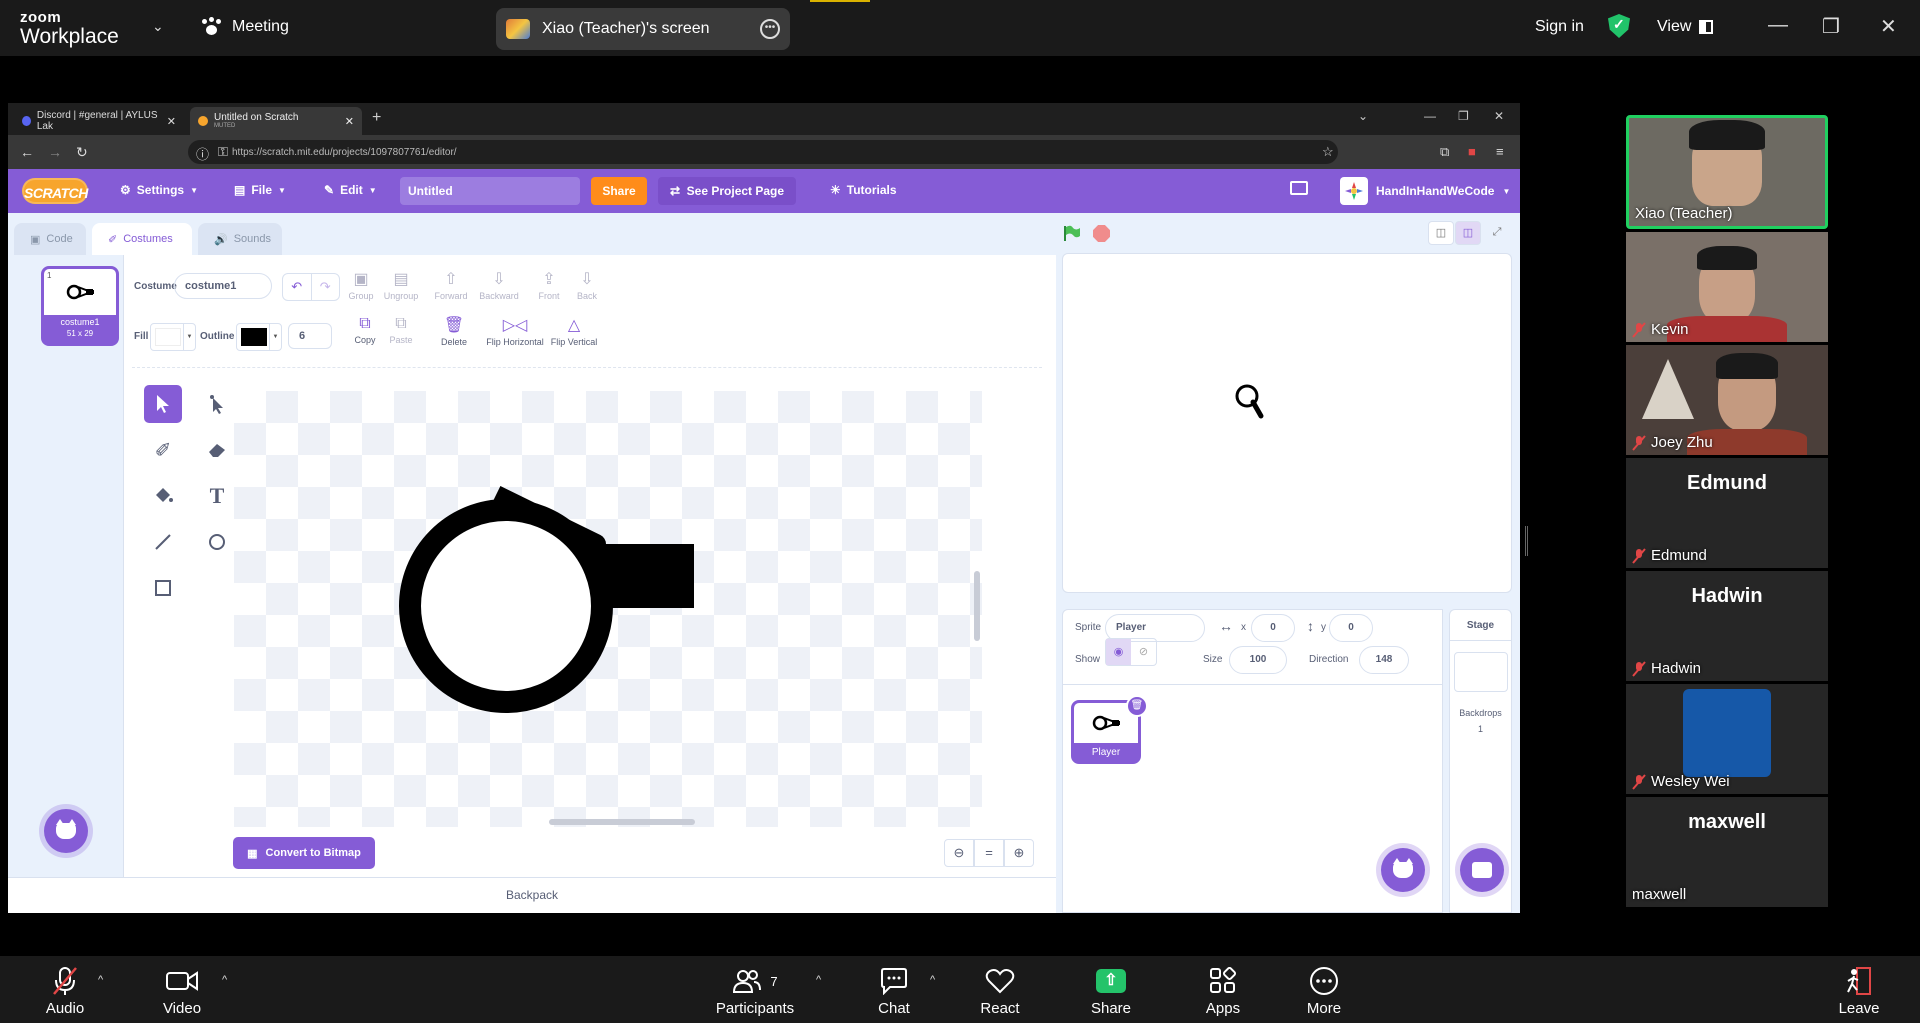 The image size is (1920, 1023). I want to click on stage-canvas, so click(1287, 423).